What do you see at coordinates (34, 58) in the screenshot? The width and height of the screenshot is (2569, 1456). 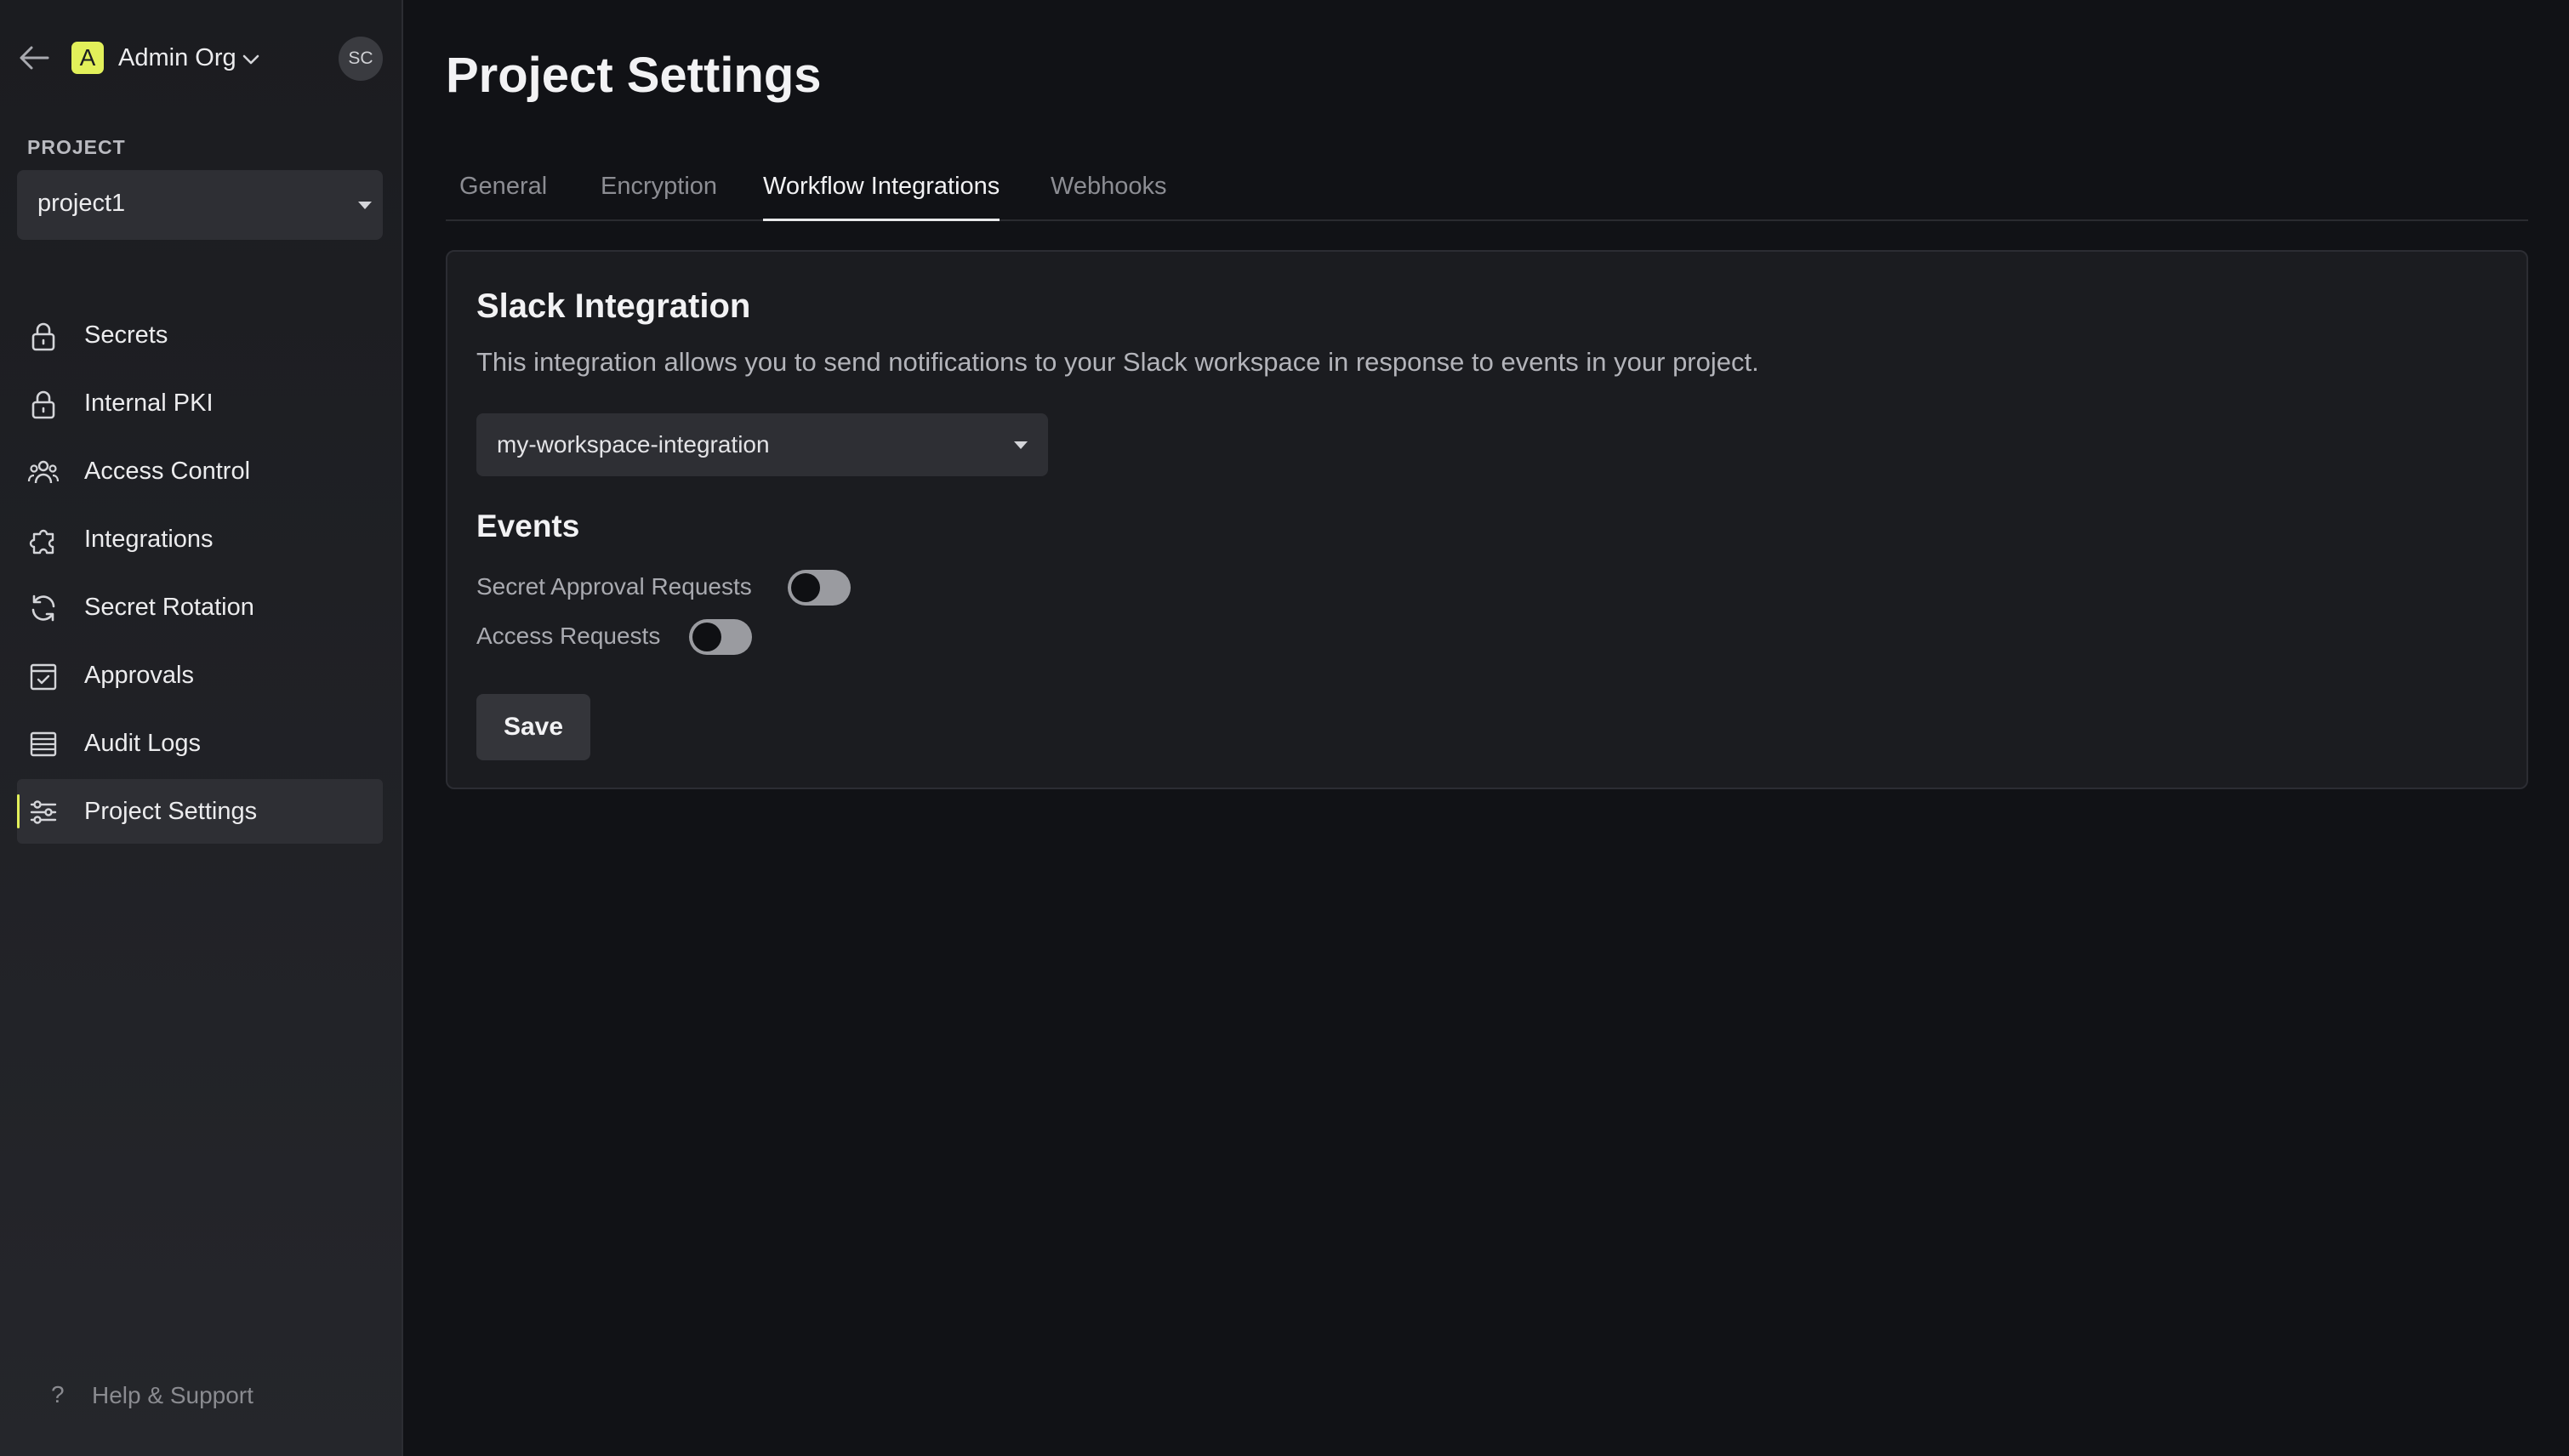 I see `back-arrow-icon` at bounding box center [34, 58].